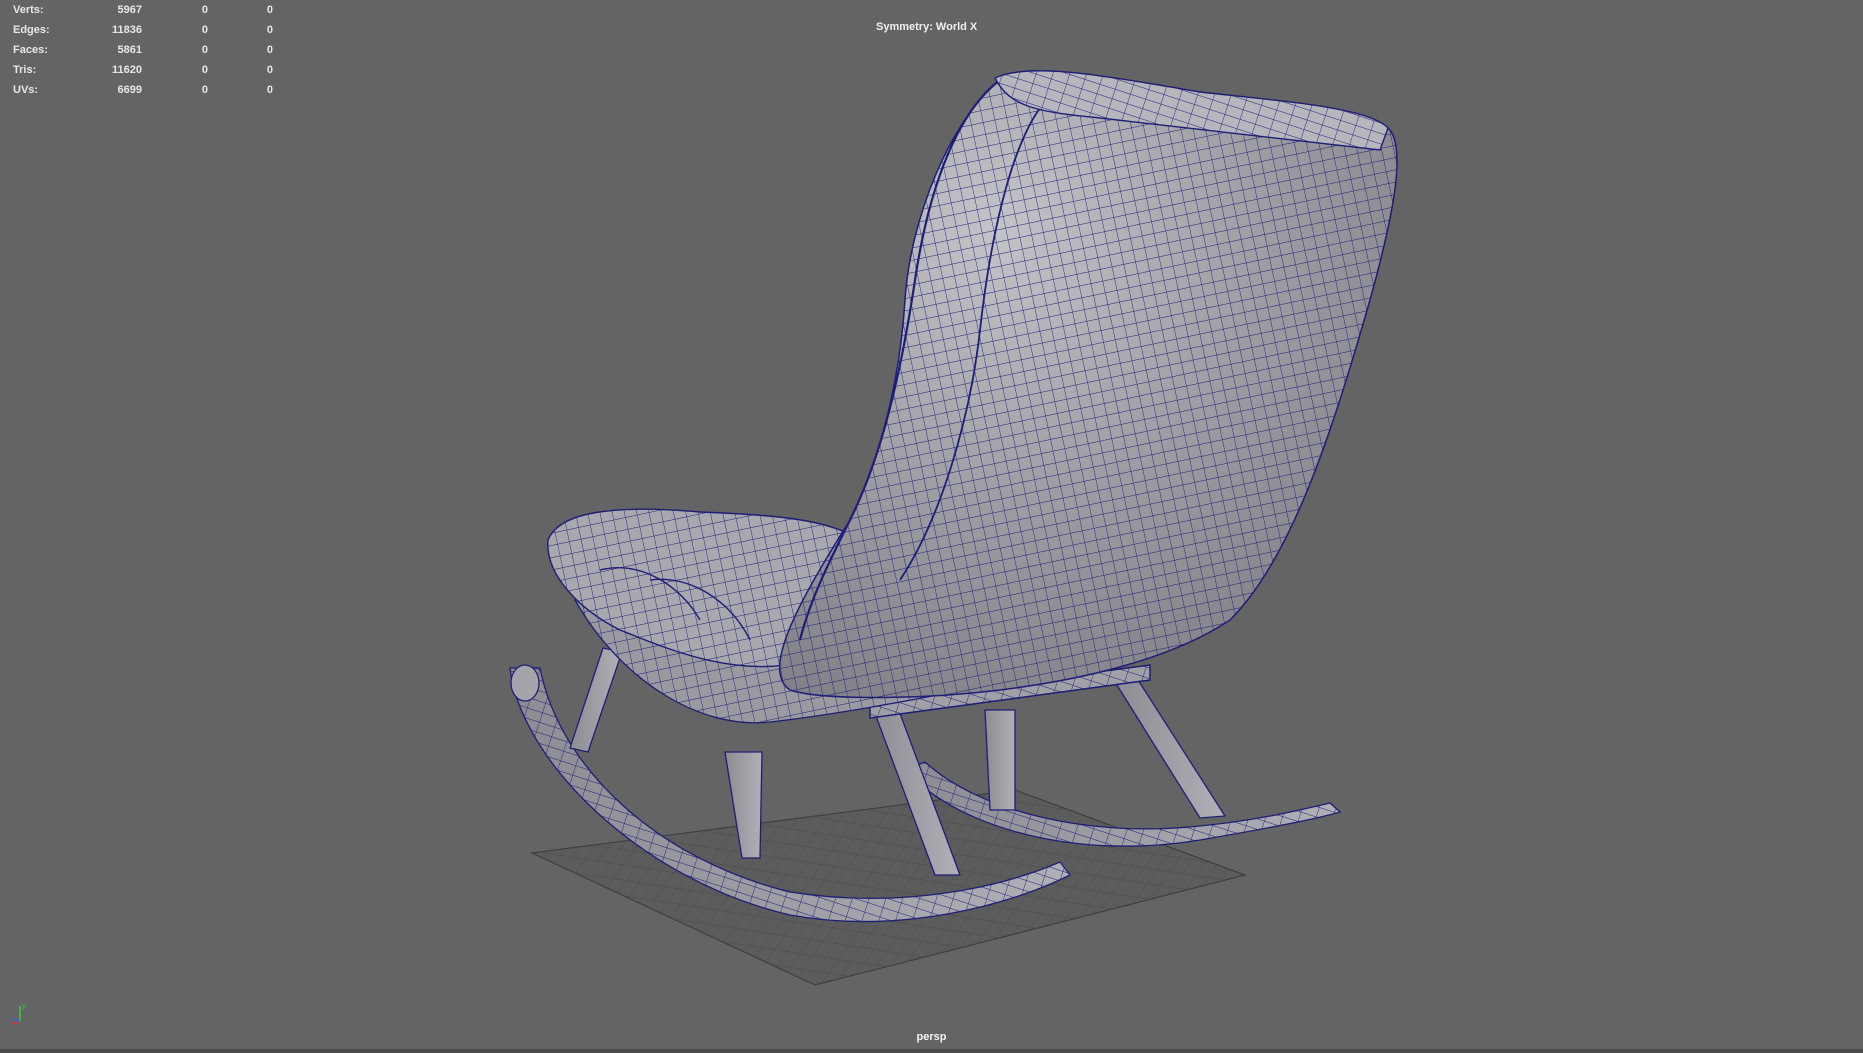  I want to click on hud-label: Verts:, so click(28, 10).